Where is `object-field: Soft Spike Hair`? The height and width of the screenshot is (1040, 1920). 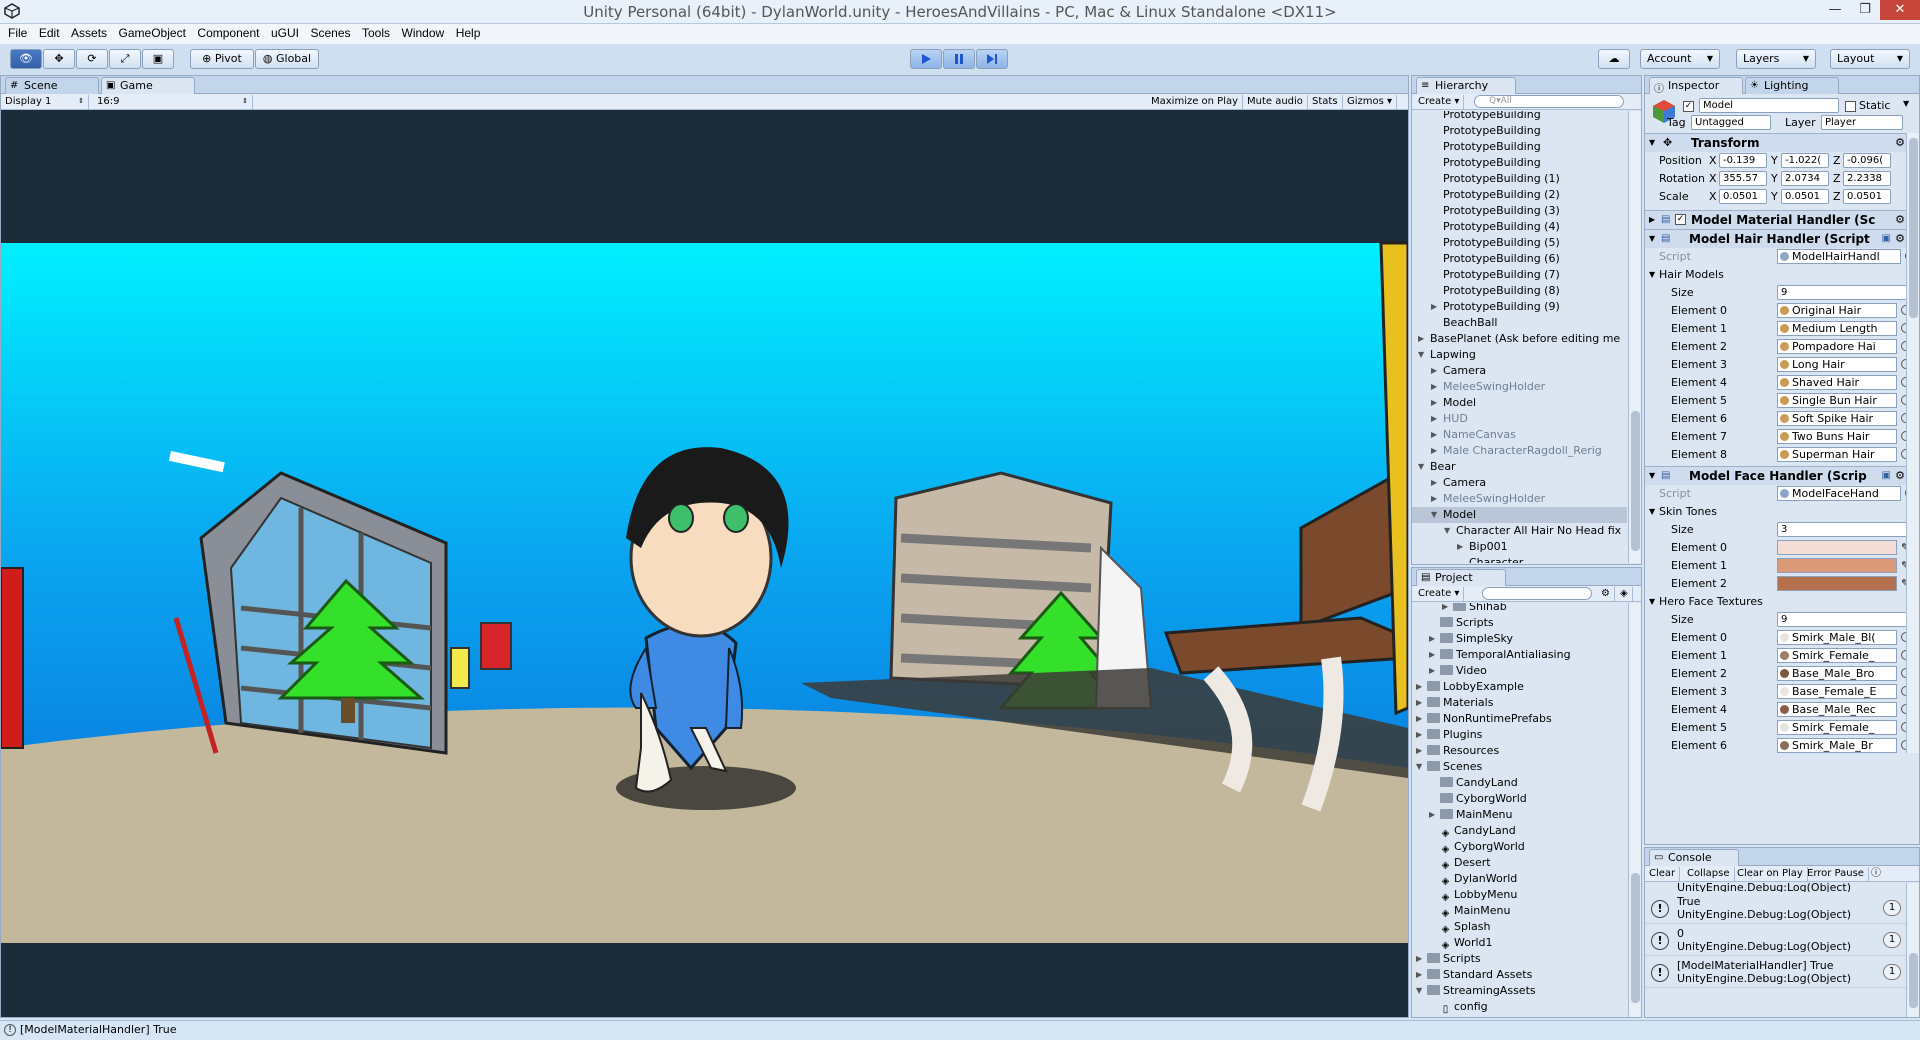 object-field: Soft Spike Hair is located at coordinates (1837, 418).